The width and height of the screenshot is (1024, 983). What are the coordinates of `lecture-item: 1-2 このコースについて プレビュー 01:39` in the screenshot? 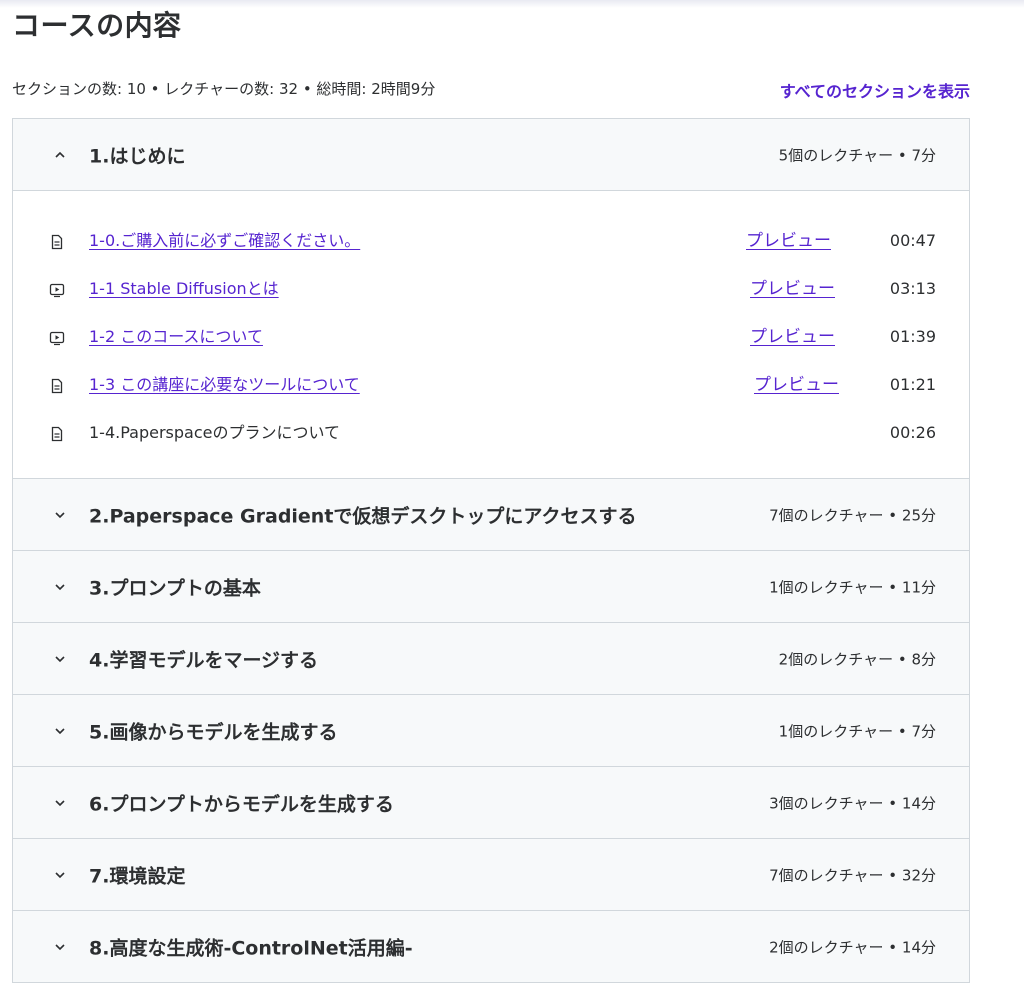 It's located at (491, 340).